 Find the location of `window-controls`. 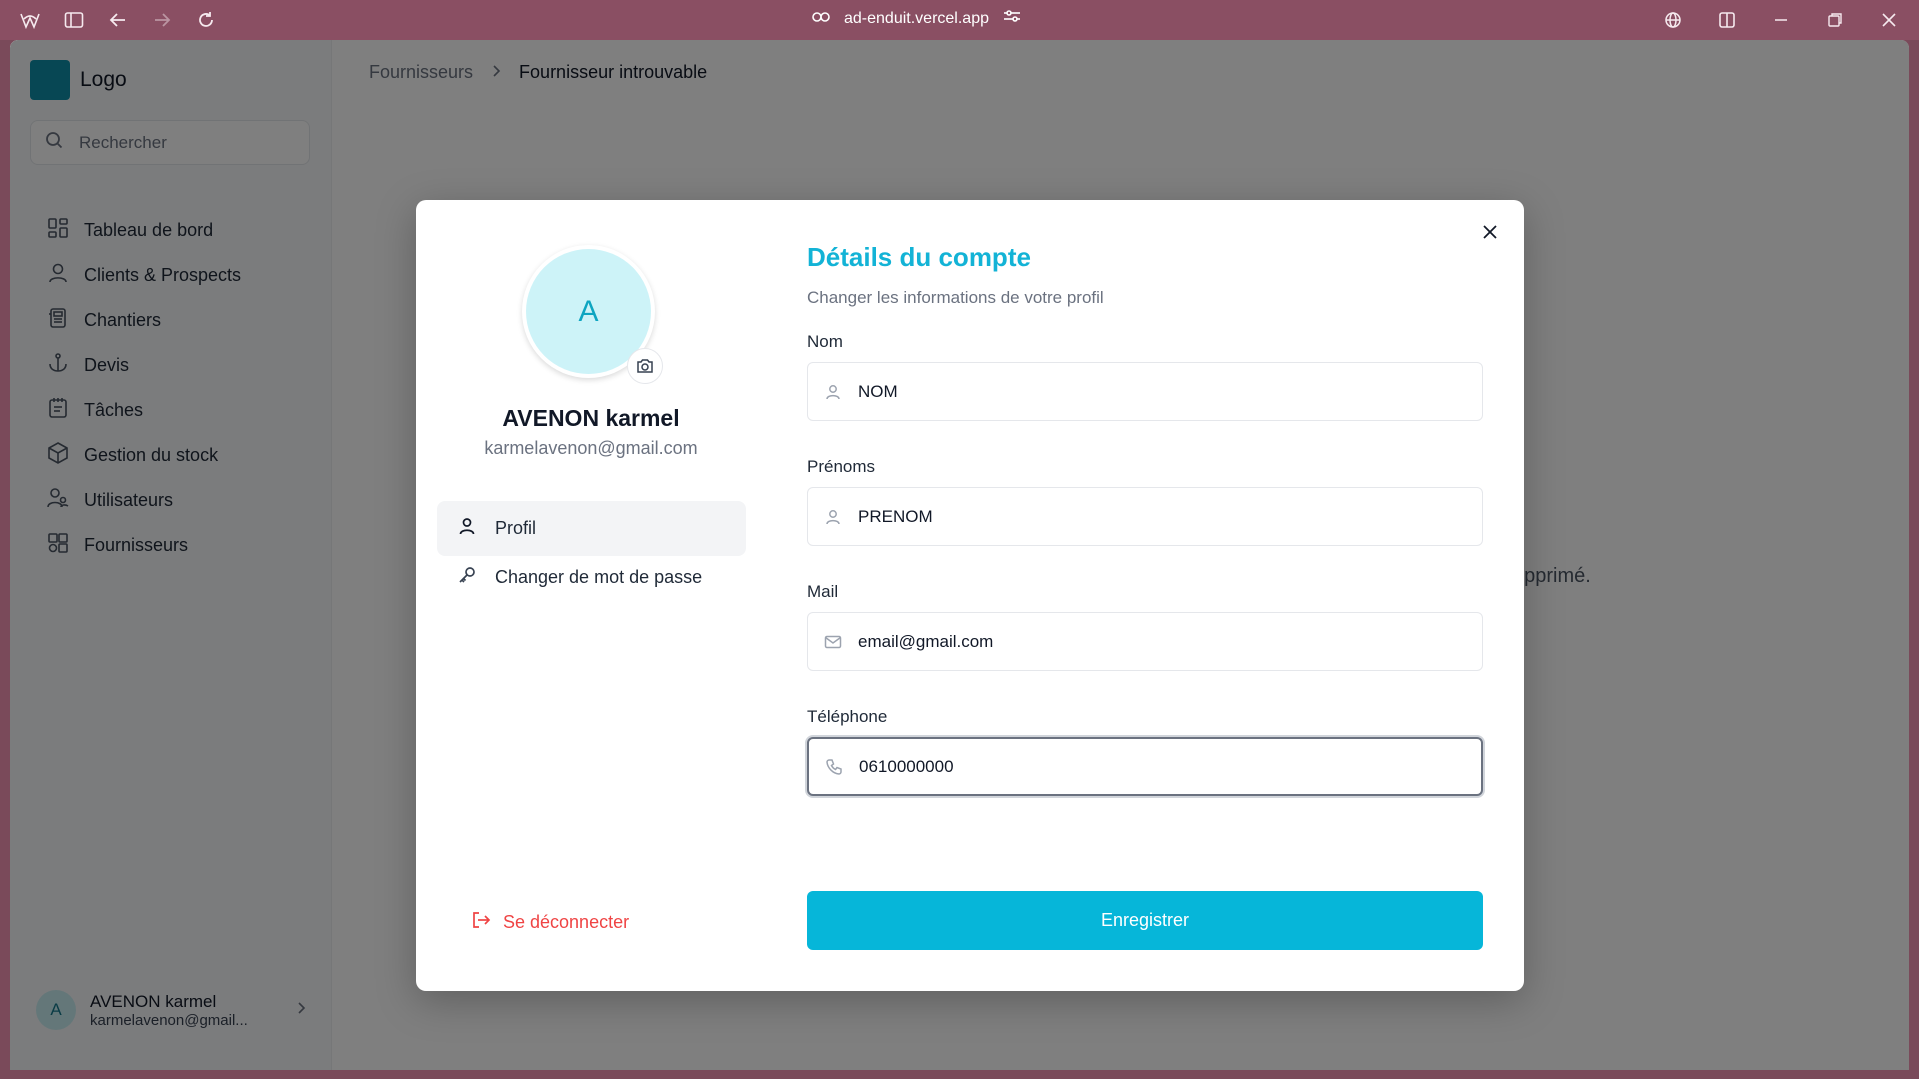

window-controls is located at coordinates (1781, 20).